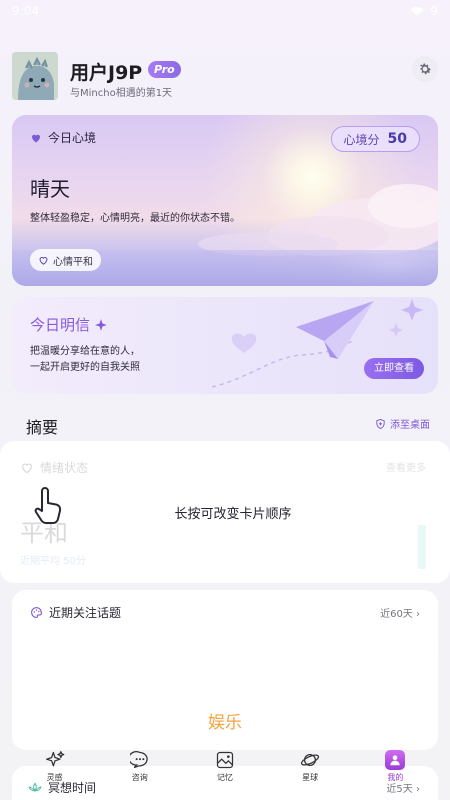  What do you see at coordinates (418, 614) in the screenshot?
I see `chevron-right-icon: ›` at bounding box center [418, 614].